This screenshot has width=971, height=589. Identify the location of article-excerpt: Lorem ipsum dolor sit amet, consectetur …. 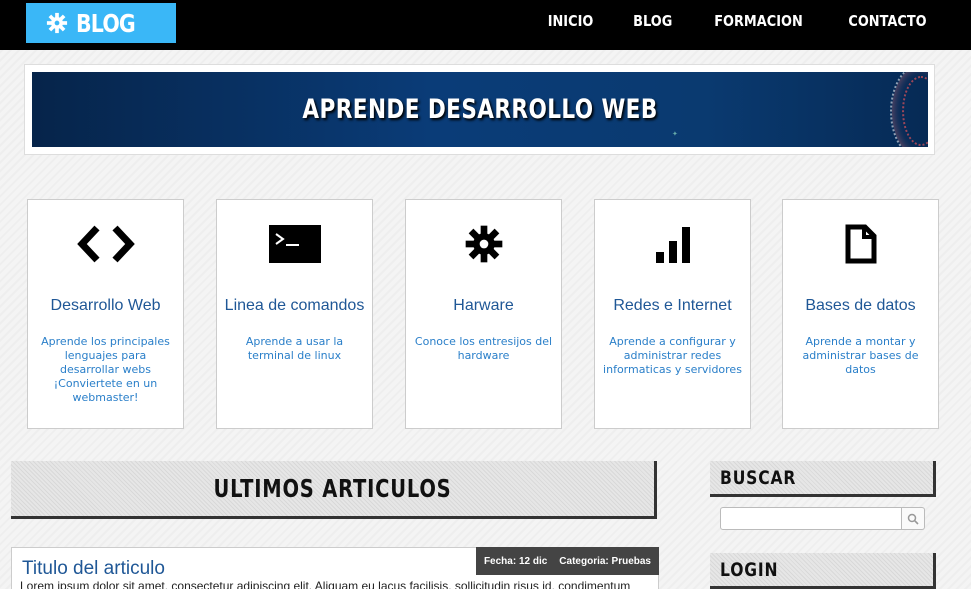
(325, 584).